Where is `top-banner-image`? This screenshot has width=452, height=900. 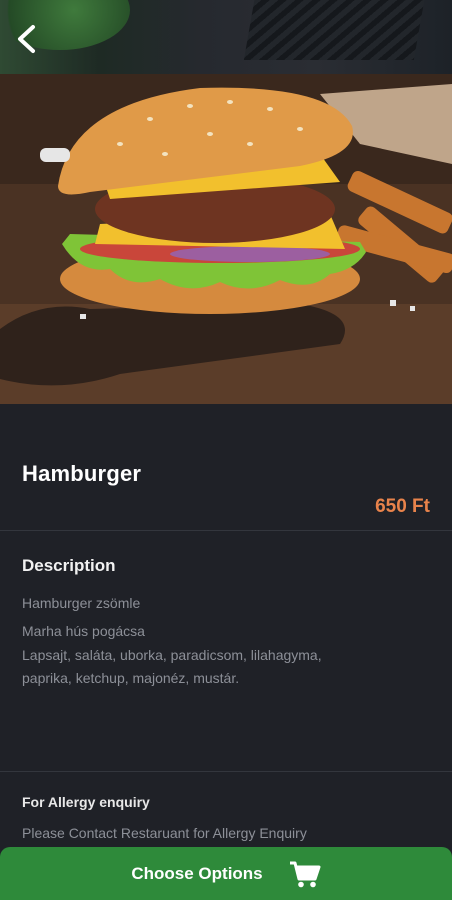
top-banner-image is located at coordinates (226, 37).